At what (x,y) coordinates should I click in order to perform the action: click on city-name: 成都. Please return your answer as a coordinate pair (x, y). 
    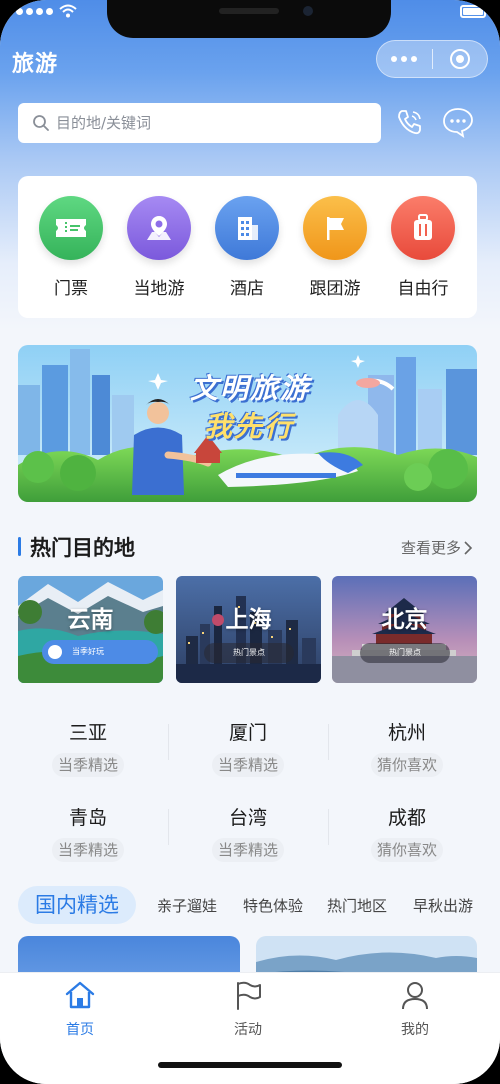
    Looking at the image, I should click on (406, 818).